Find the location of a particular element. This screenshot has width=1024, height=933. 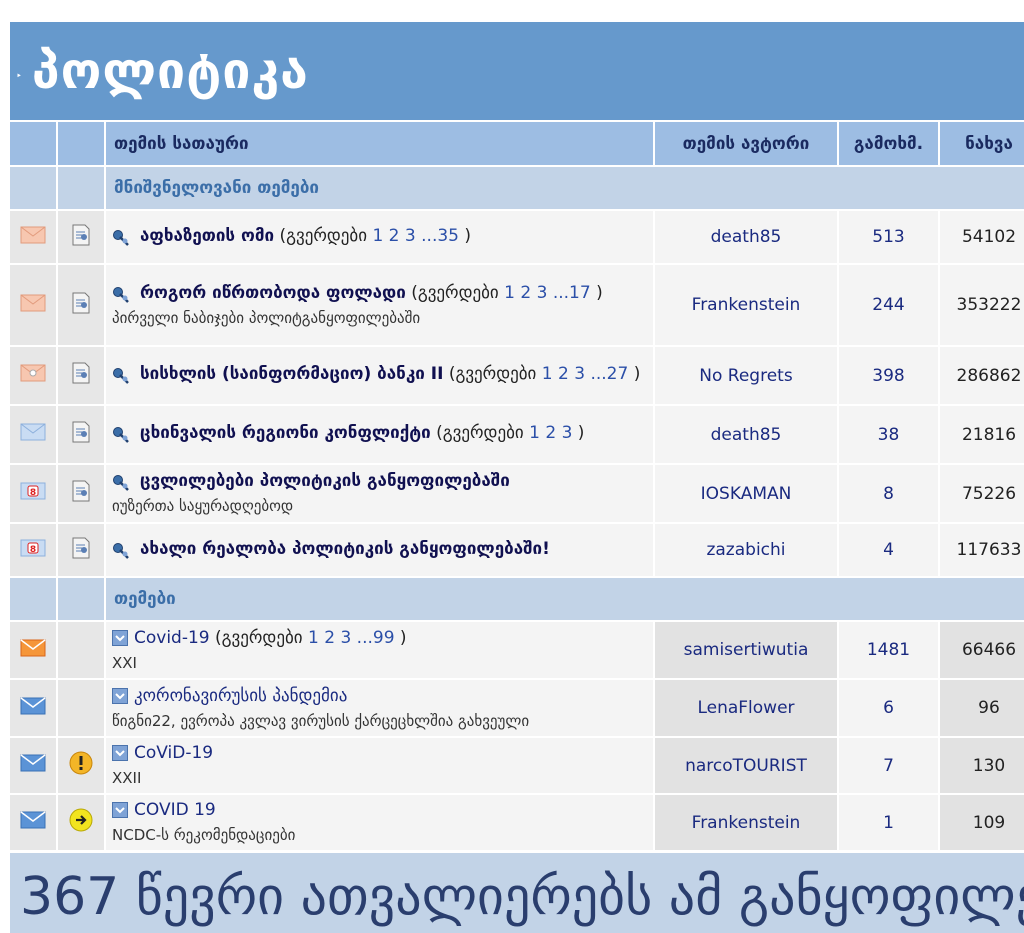

topic-views: 109 is located at coordinates (982, 822).